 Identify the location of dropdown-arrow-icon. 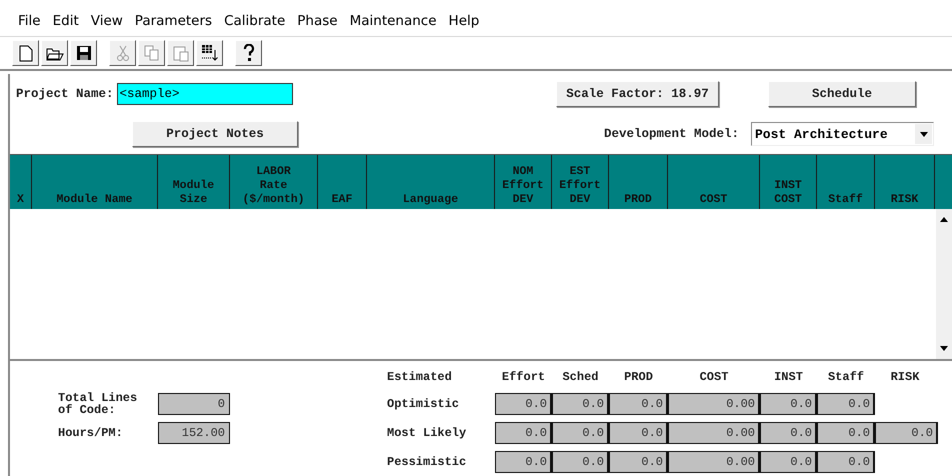
(924, 134).